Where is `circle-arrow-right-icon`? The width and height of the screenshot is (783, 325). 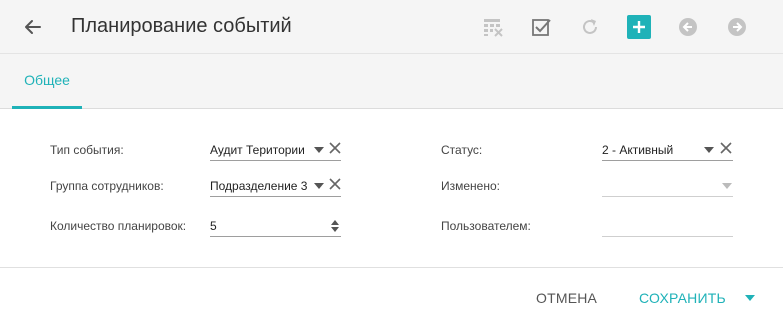
circle-arrow-right-icon is located at coordinates (737, 27).